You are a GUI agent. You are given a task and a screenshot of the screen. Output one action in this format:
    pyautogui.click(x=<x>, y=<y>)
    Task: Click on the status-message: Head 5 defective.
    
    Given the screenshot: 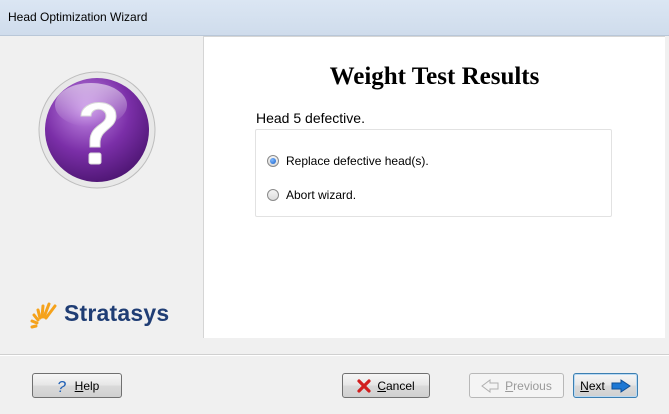 What is the action you would take?
    pyautogui.click(x=310, y=118)
    